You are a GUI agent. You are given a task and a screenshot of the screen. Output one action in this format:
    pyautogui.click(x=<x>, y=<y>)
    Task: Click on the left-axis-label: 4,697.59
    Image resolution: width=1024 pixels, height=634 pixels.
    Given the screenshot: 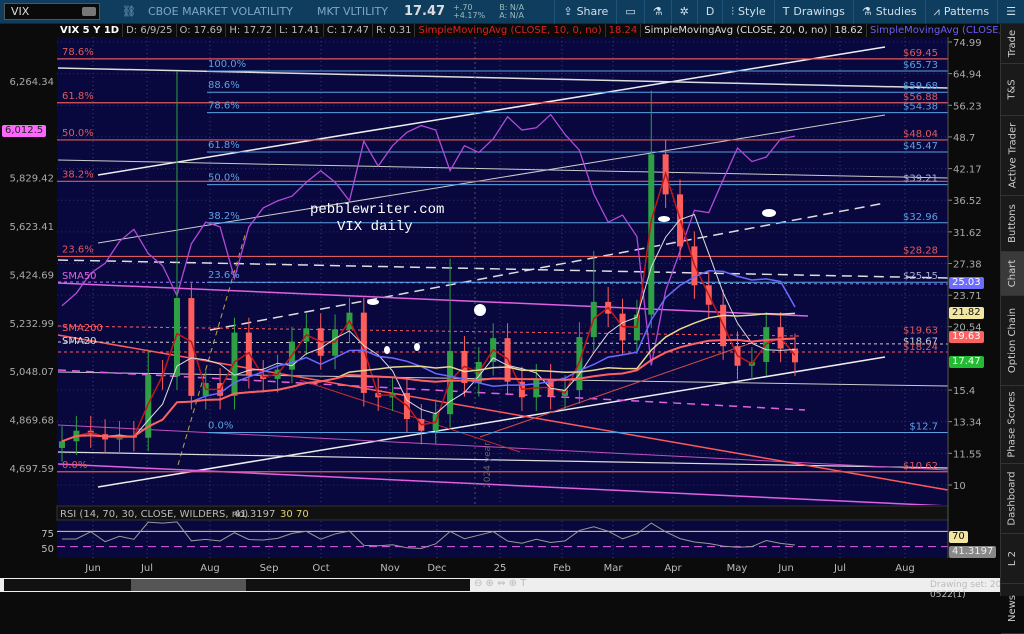 What is the action you would take?
    pyautogui.click(x=31, y=469)
    